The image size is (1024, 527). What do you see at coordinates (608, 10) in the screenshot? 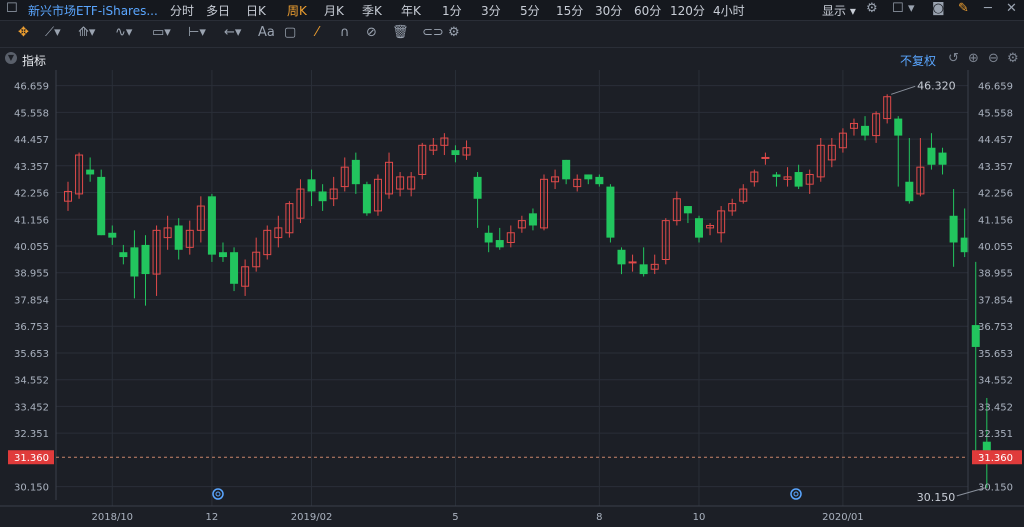
I see `period-tab: 30分` at bounding box center [608, 10].